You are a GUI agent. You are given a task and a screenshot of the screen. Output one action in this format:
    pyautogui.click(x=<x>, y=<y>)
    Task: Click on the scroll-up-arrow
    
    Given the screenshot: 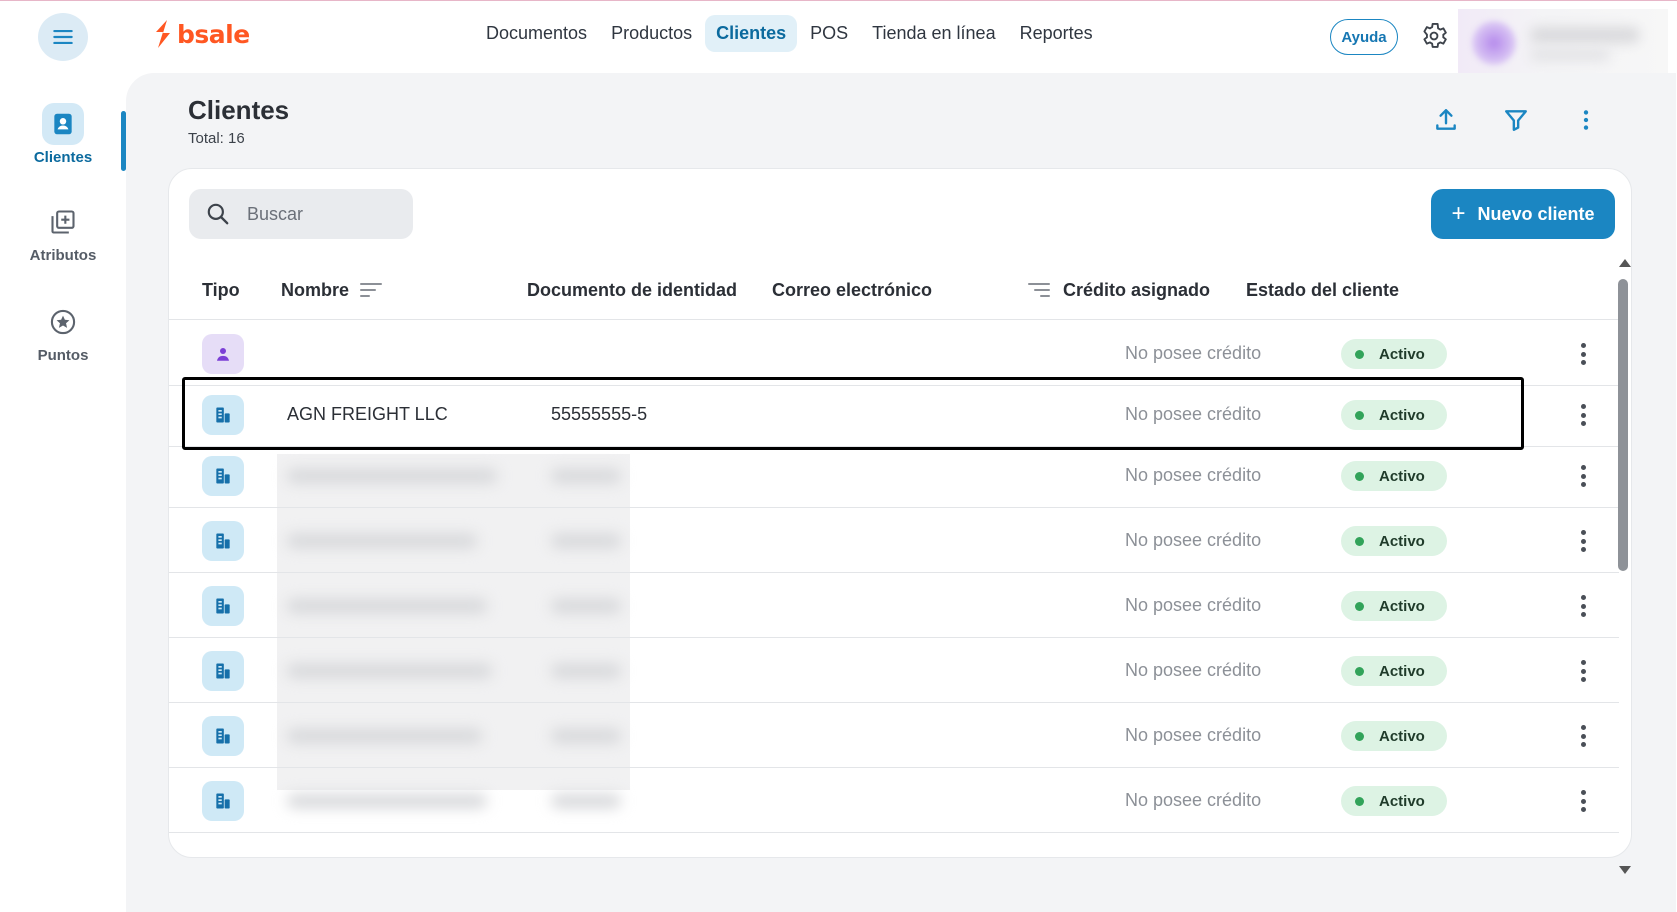 What is the action you would take?
    pyautogui.click(x=1625, y=263)
    